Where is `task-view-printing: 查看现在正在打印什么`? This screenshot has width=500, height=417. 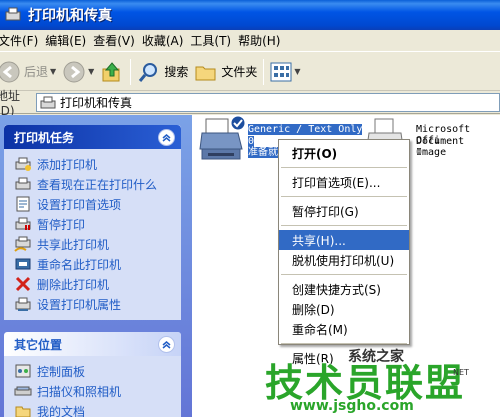
task-view-printing: 查看现在正在打印什么 is located at coordinates (97, 184).